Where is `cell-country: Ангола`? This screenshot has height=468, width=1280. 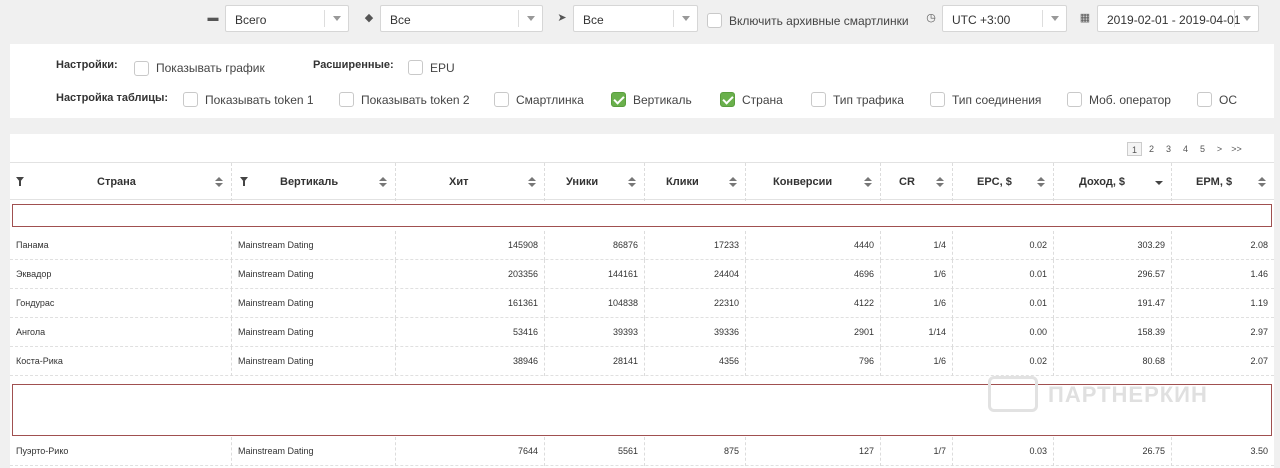 cell-country: Ангола is located at coordinates (121, 332).